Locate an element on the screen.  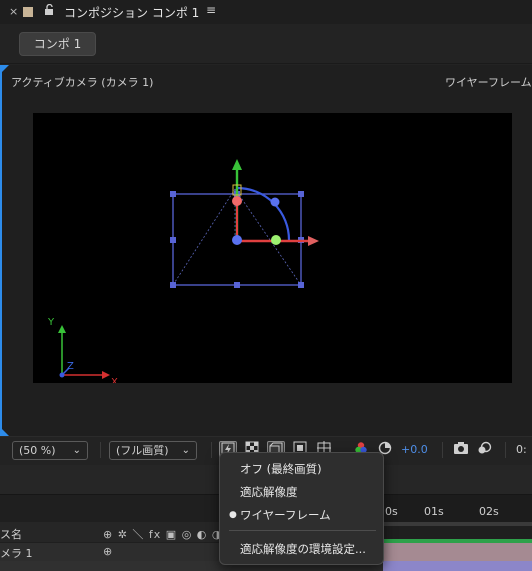
menu-item-off-final-quality: オフ (最終画質) is located at coordinates (301, 469).